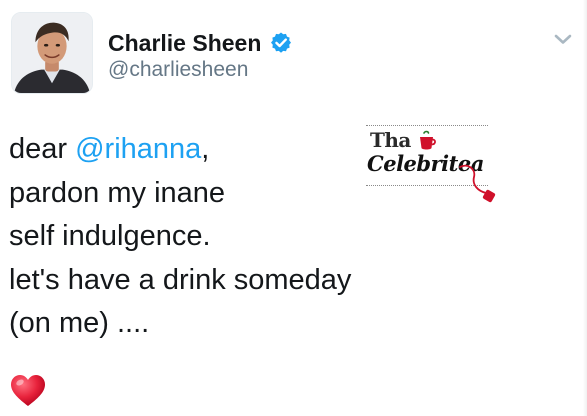  I want to click on avatar, so click(52, 53).